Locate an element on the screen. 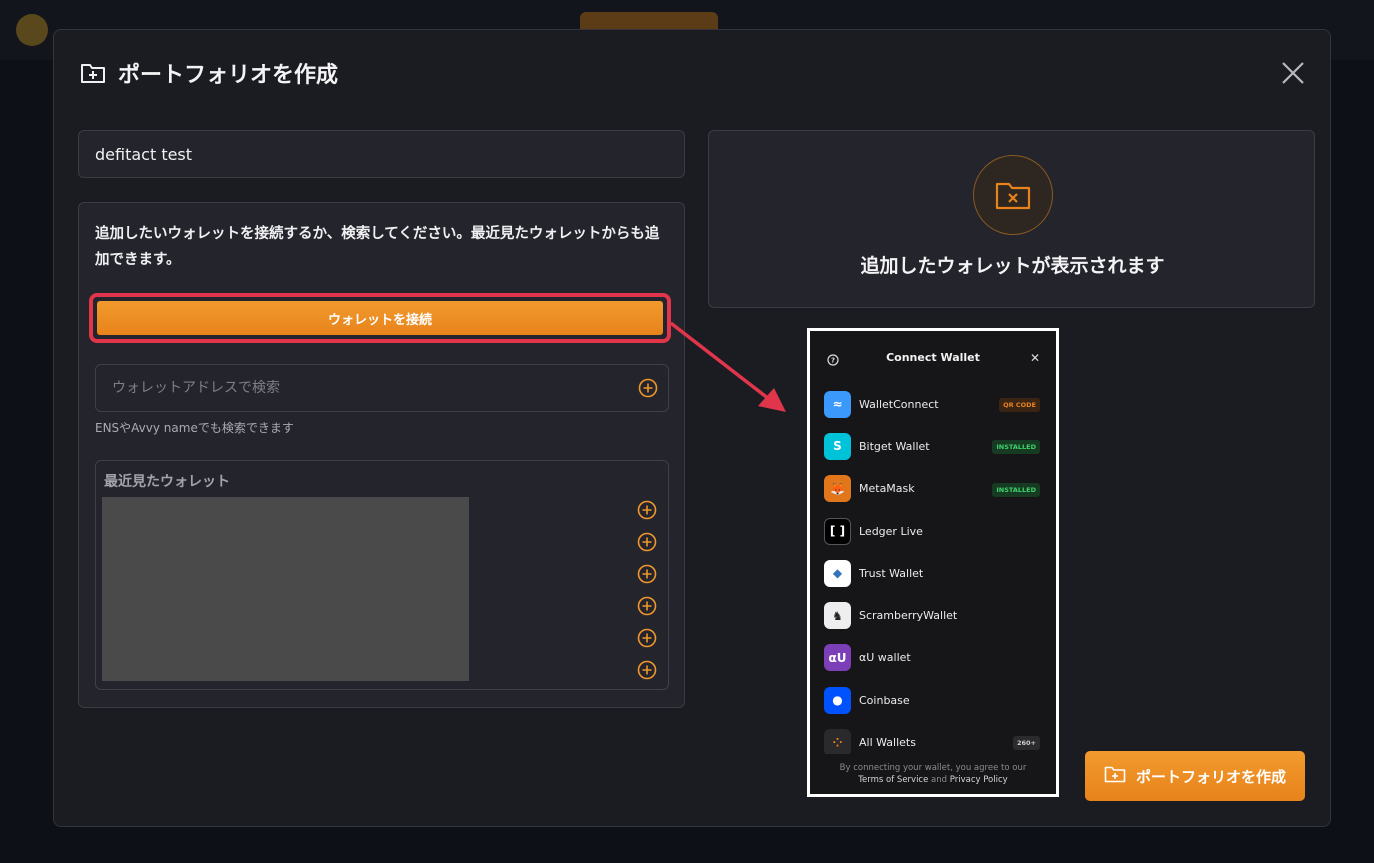 The image size is (1374, 863). create-portfolio-label: ポートフォリオを作成 is located at coordinates (1211, 776).